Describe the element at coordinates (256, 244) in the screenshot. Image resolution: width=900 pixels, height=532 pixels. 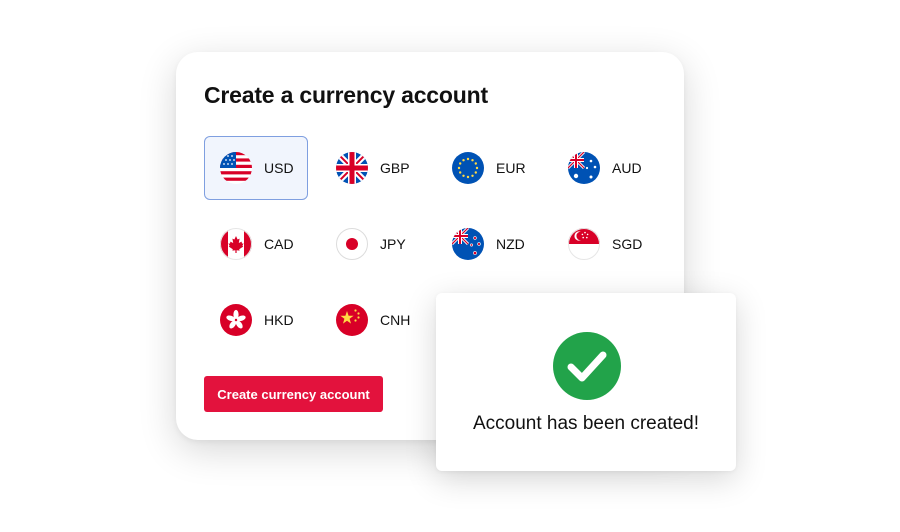
I see `currency-option-cad: CAD` at that location.